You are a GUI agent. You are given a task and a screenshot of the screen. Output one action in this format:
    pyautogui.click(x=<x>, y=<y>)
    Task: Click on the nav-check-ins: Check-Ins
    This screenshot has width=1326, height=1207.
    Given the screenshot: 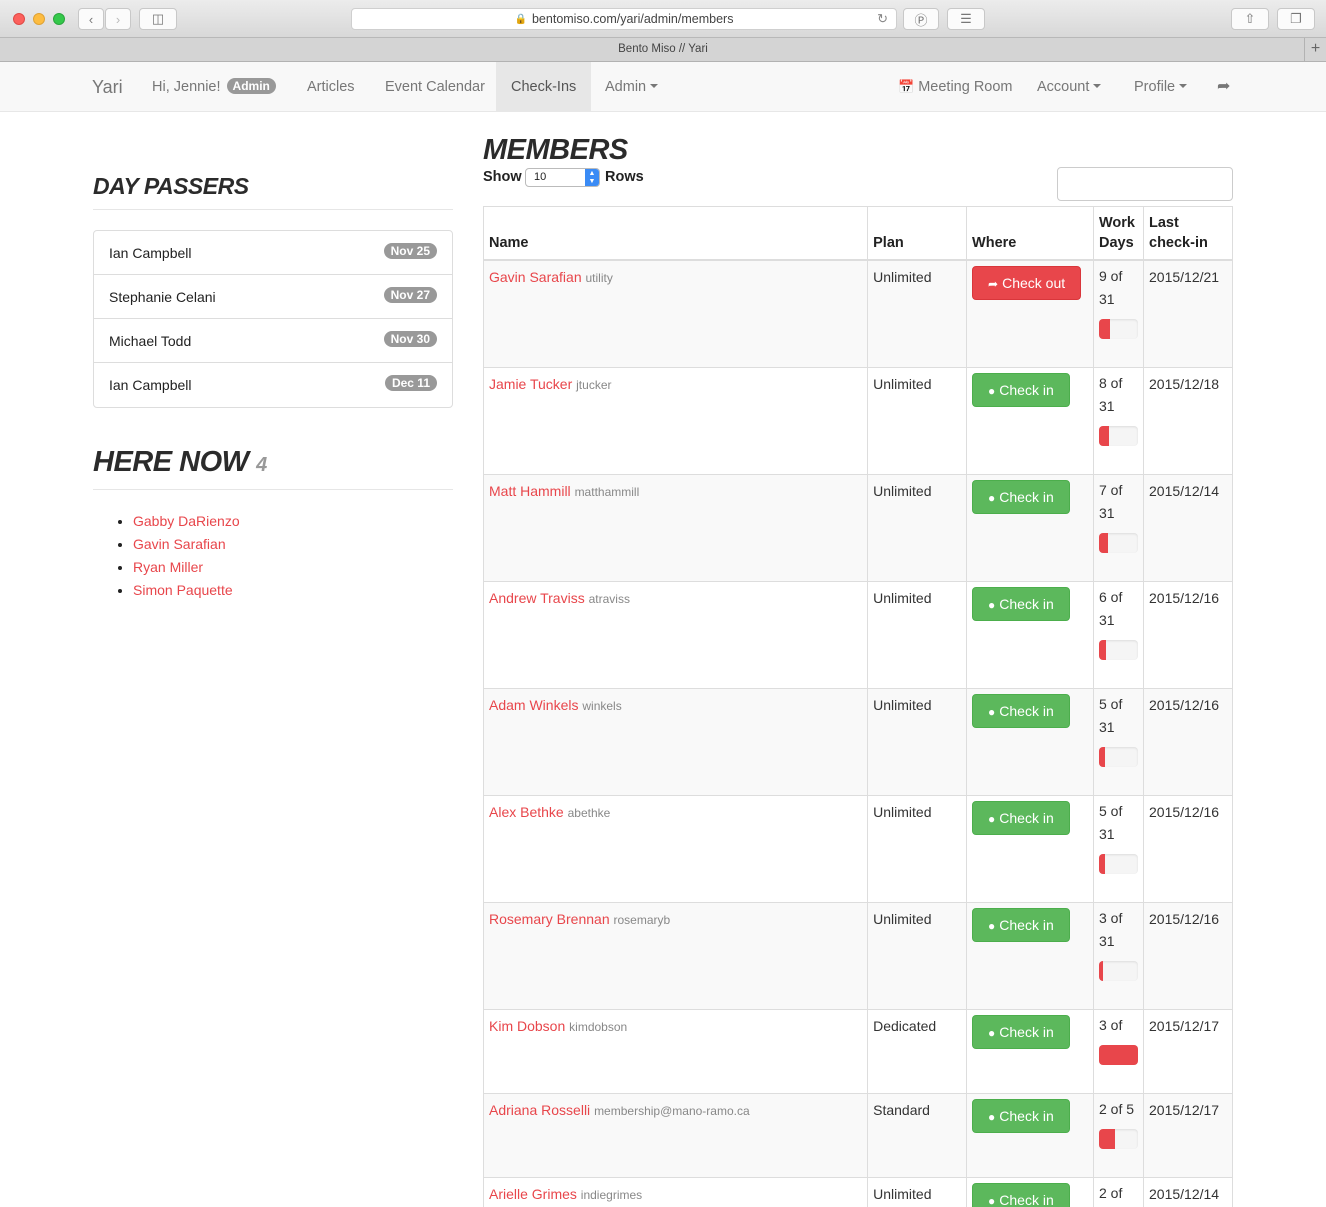 What is the action you would take?
    pyautogui.click(x=544, y=87)
    